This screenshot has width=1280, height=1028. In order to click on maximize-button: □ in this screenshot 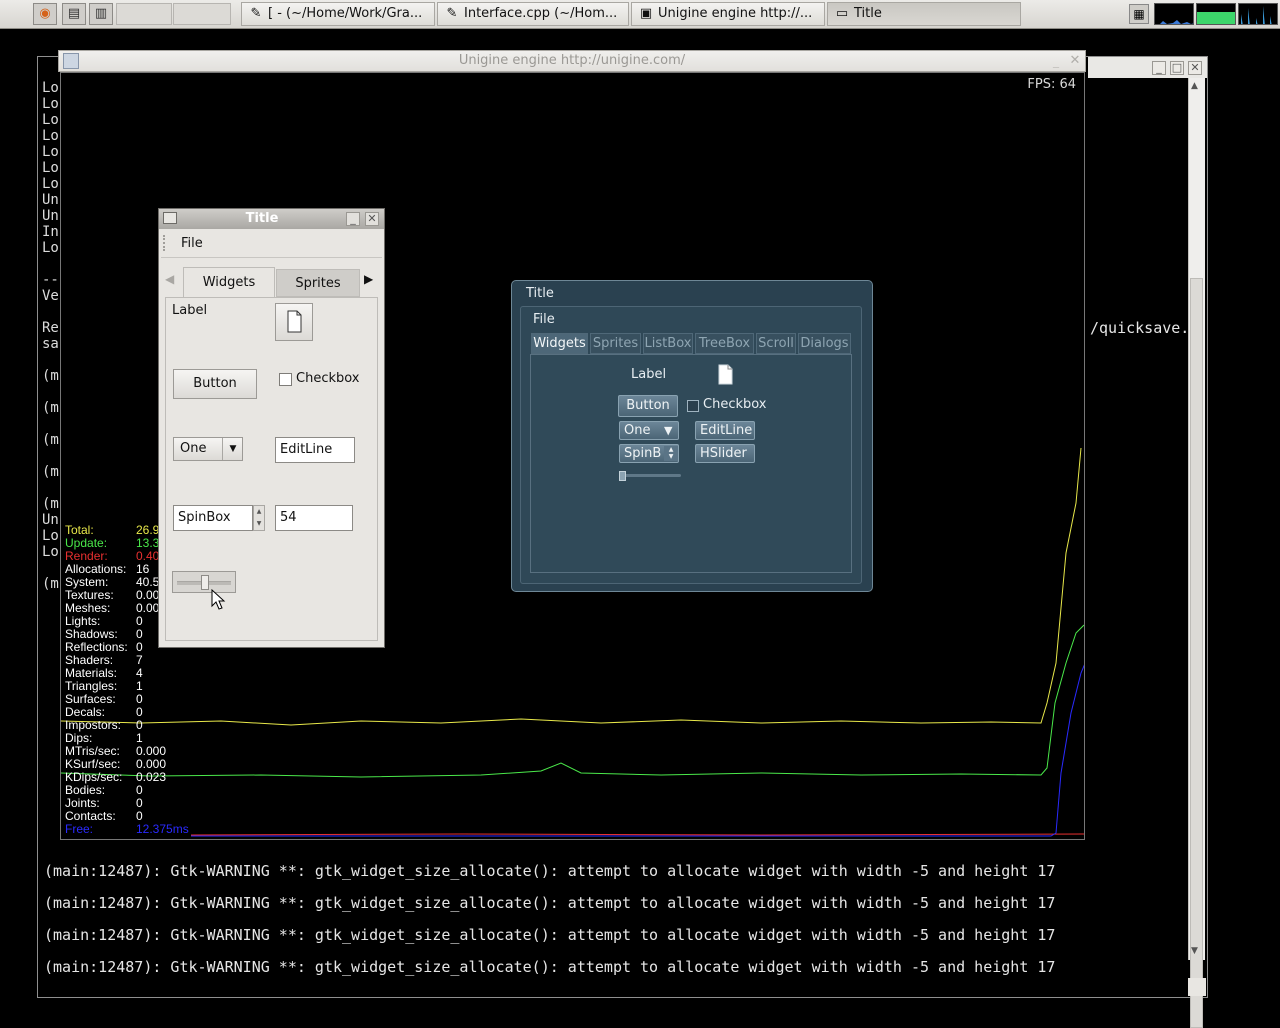, I will do `click(1177, 68)`.